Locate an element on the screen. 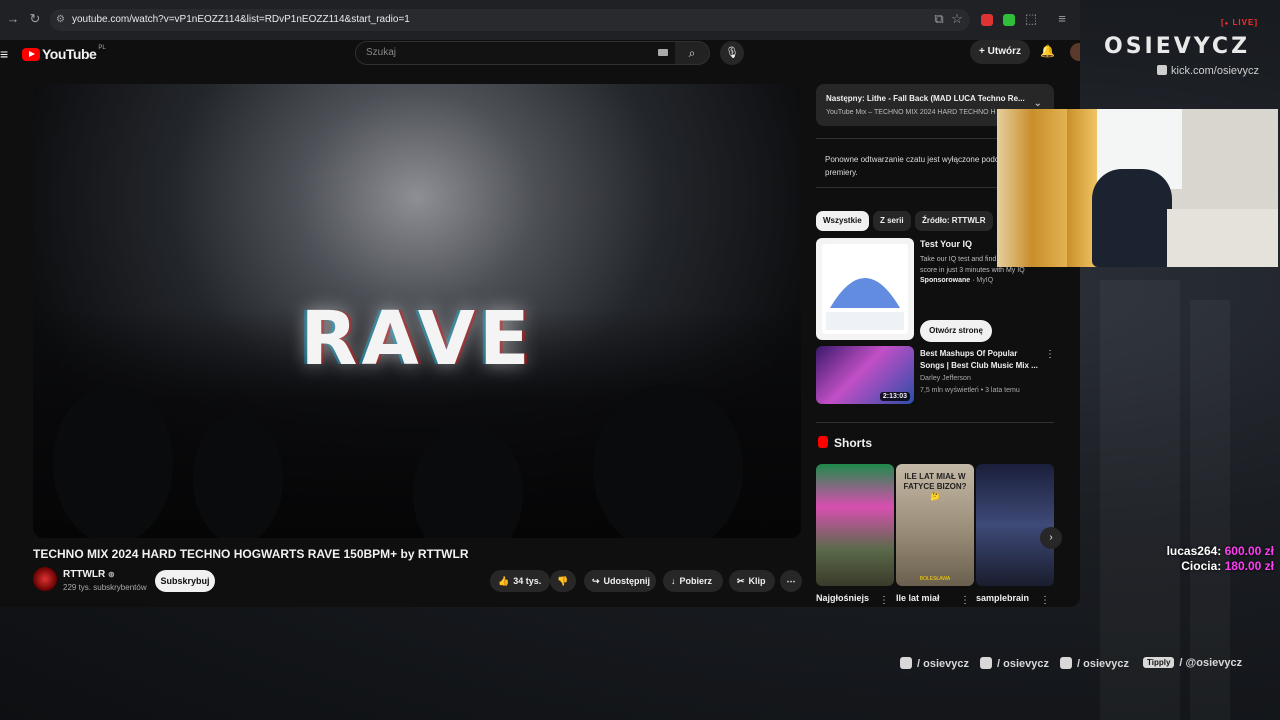  youtube-logo: YouTube PL is located at coordinates (64, 53).